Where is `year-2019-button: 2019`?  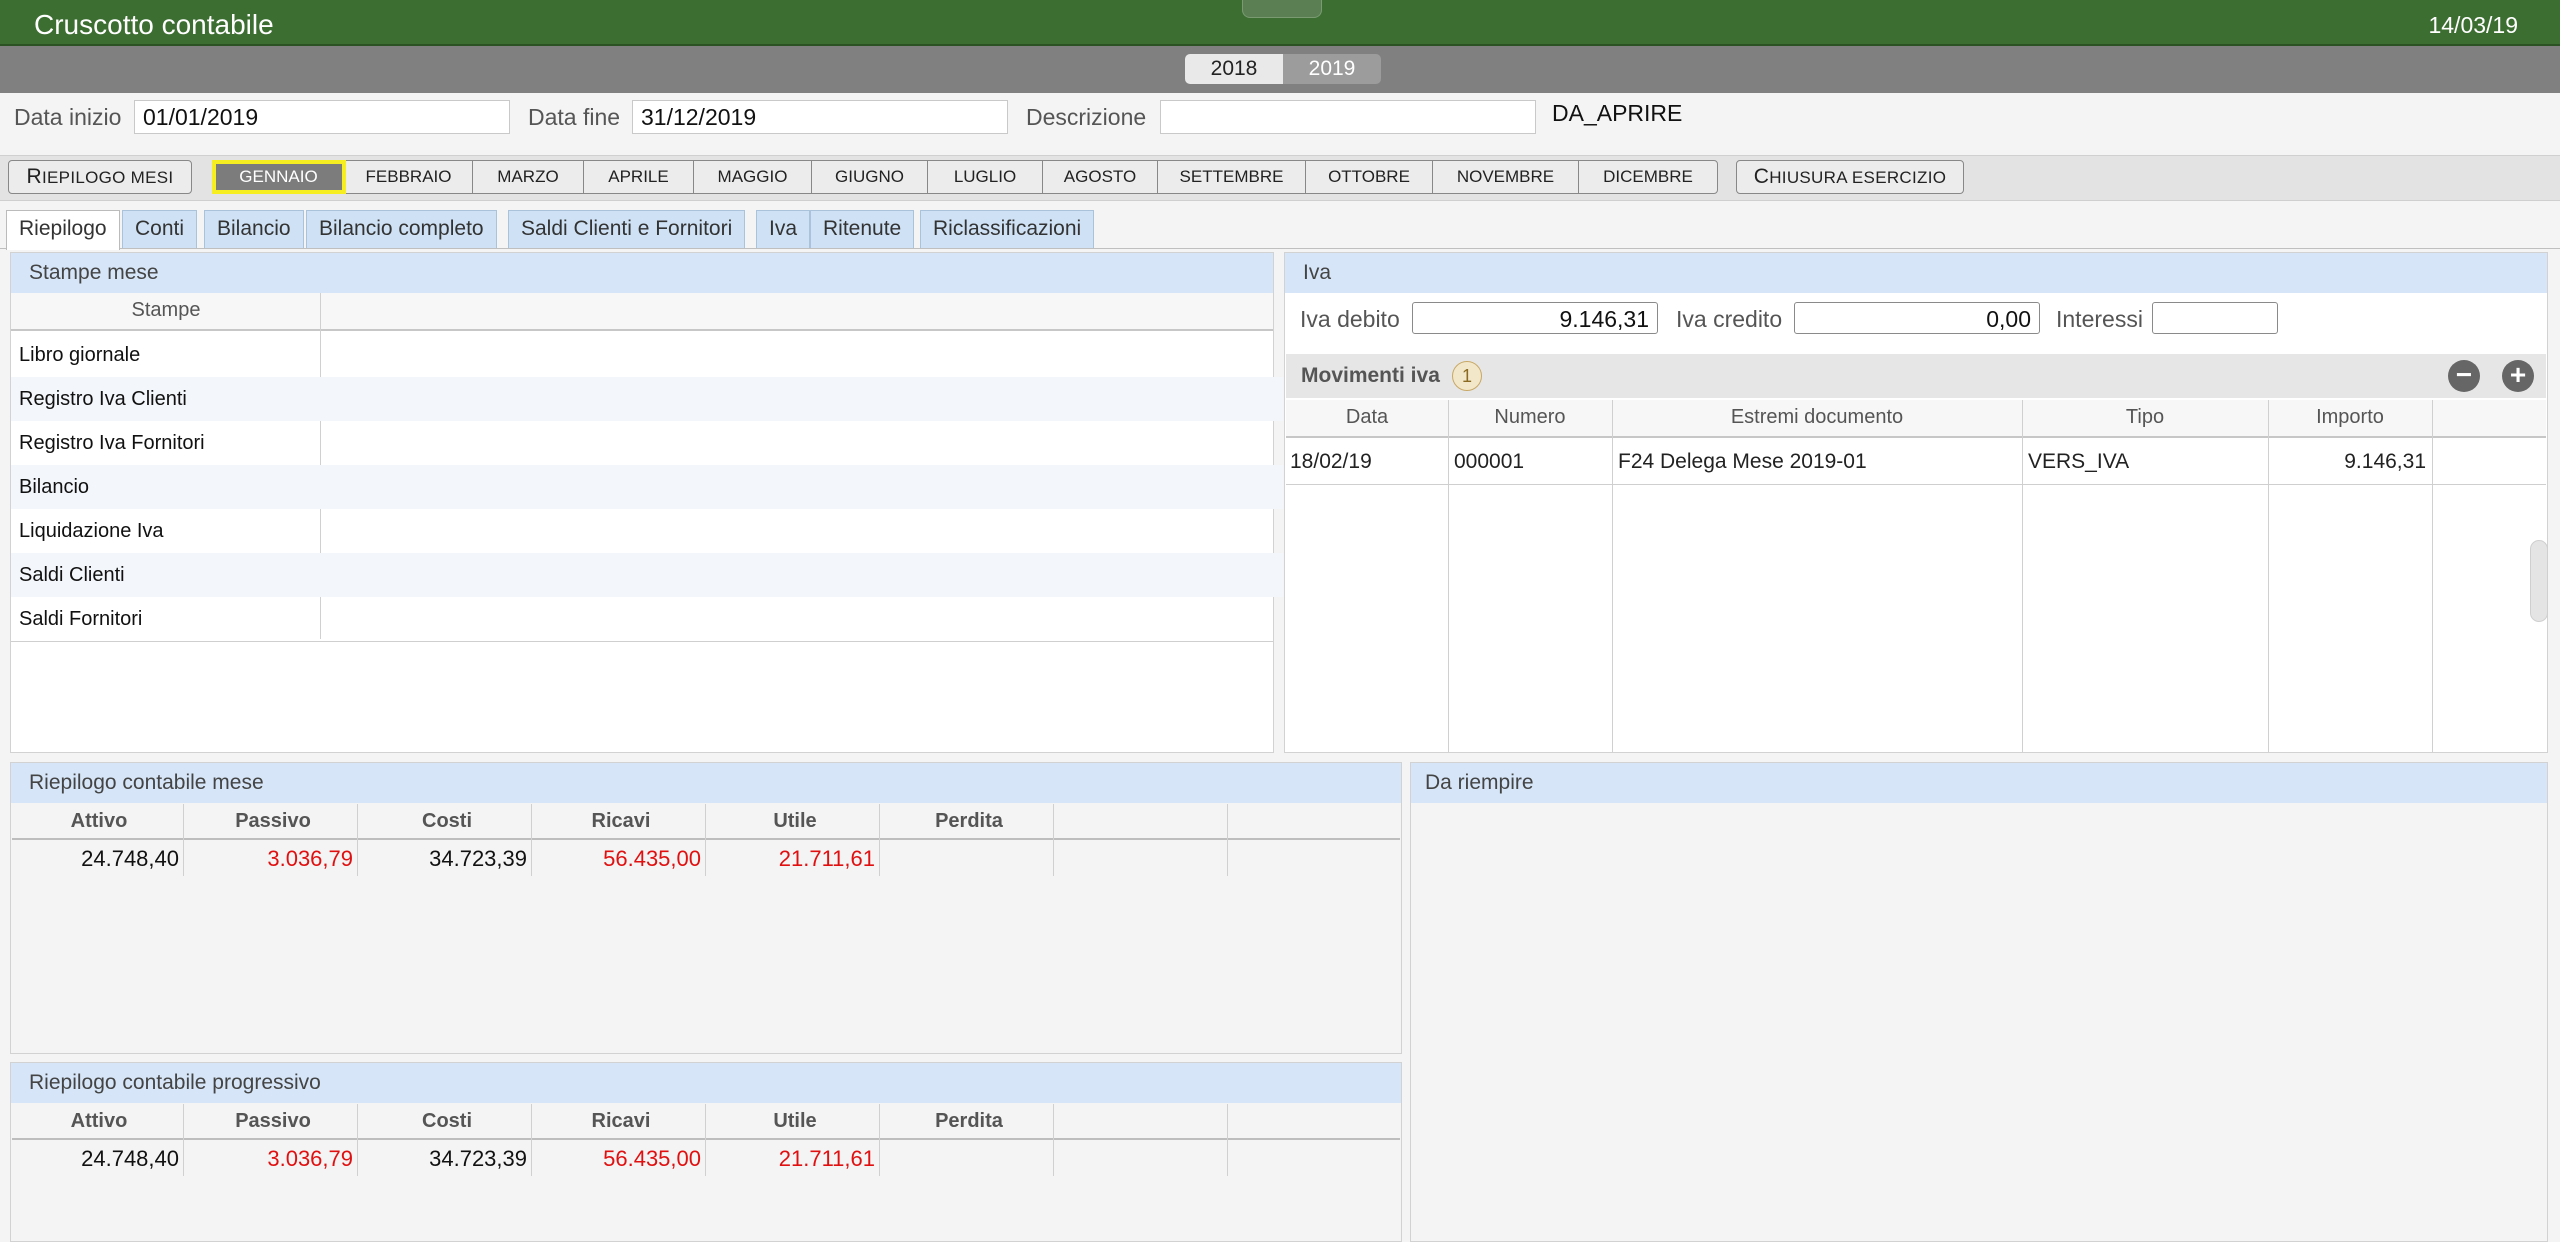 year-2019-button: 2019 is located at coordinates (1332, 69).